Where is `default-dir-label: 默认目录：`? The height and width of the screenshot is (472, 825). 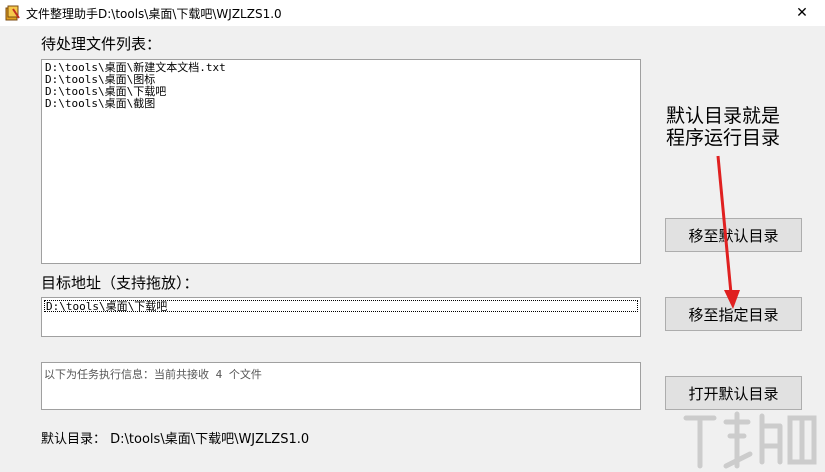 default-dir-label: 默认目录： is located at coordinates (74, 439).